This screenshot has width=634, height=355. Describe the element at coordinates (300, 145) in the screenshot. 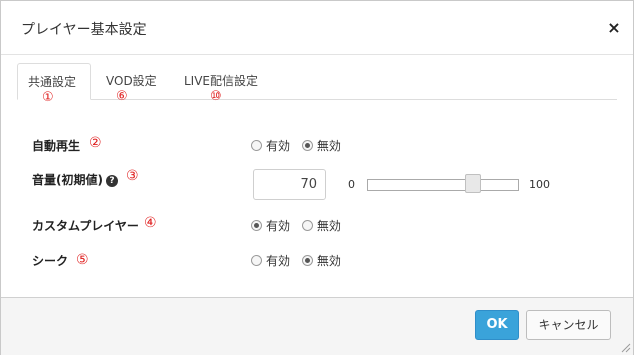

I see `autoplay-radio-group: 有効 無効` at that location.